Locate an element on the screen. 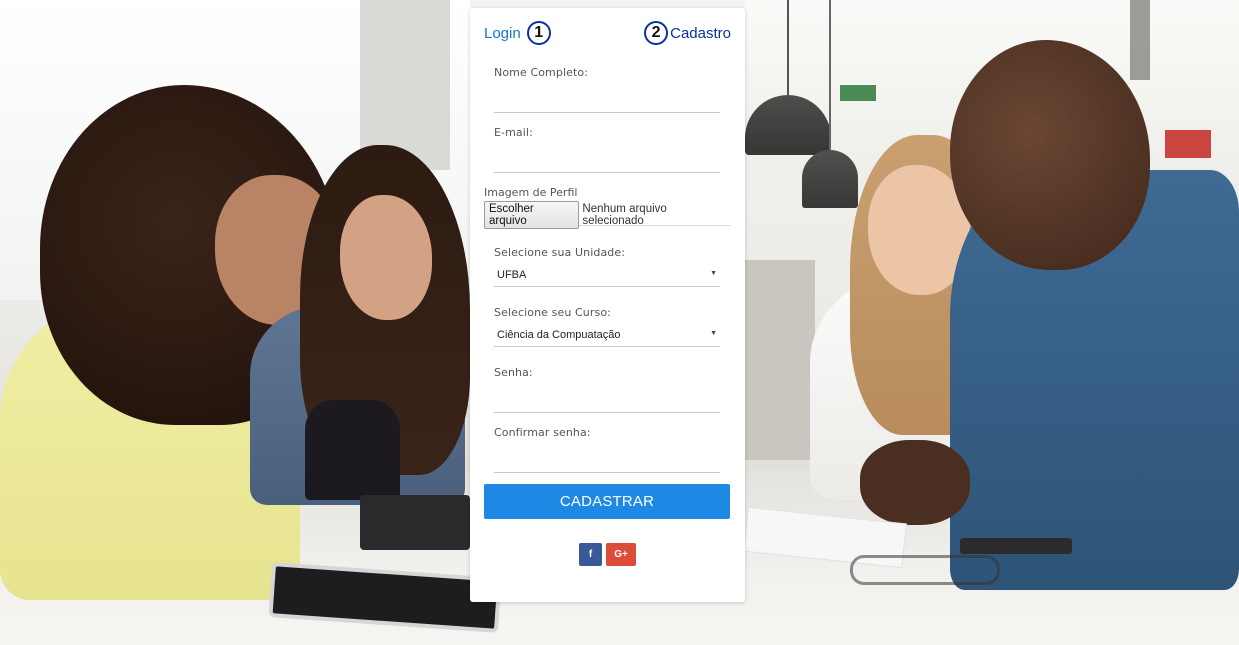  exit-sign is located at coordinates (858, 93).